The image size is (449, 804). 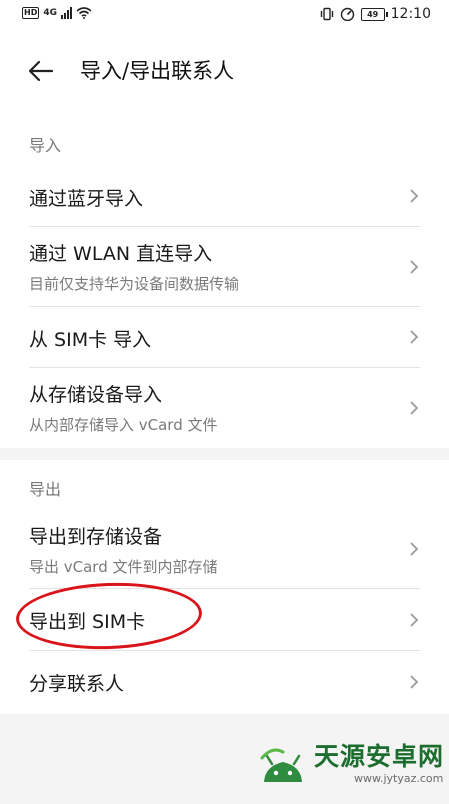 What do you see at coordinates (123, 567) in the screenshot?
I see `item-subtitle: 导出 vCard 文件到内部存储` at bounding box center [123, 567].